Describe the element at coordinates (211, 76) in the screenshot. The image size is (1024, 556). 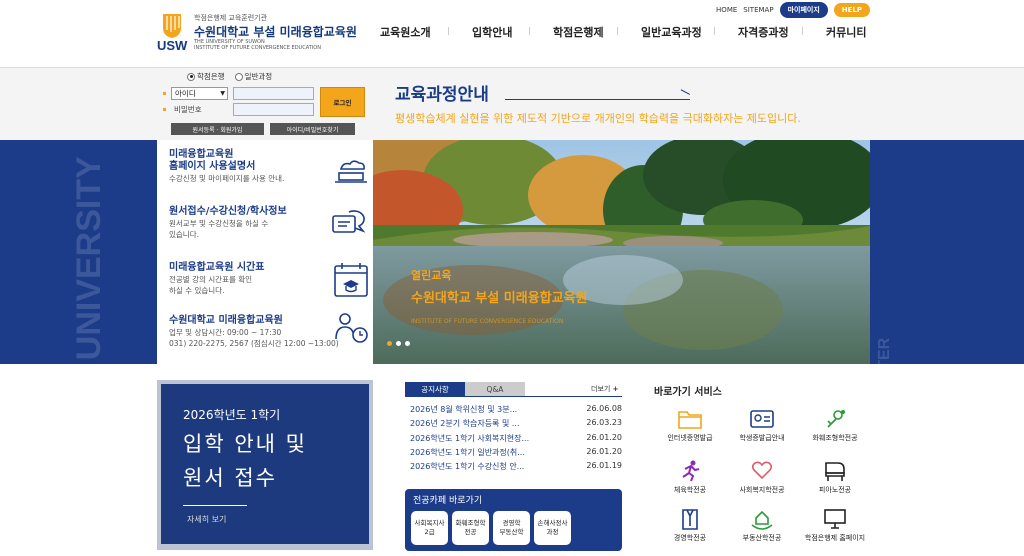
I see `radio-credit-label: 학점은행` at that location.